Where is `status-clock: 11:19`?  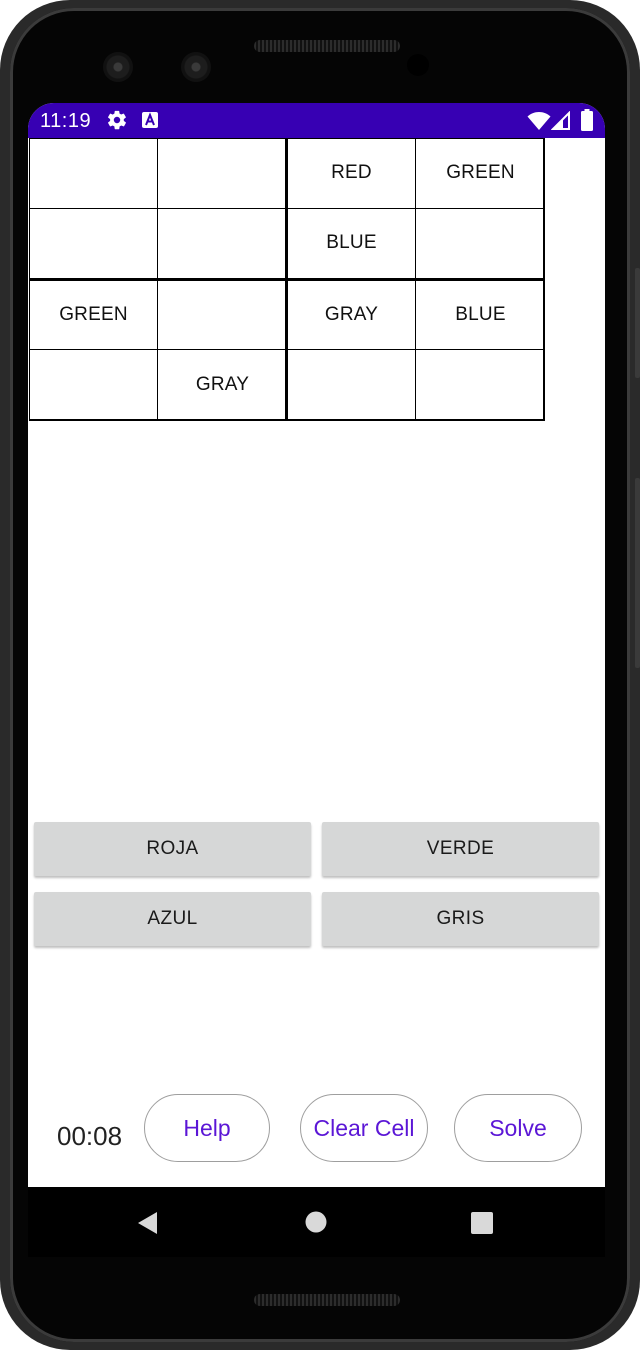 status-clock: 11:19 is located at coordinates (66, 121).